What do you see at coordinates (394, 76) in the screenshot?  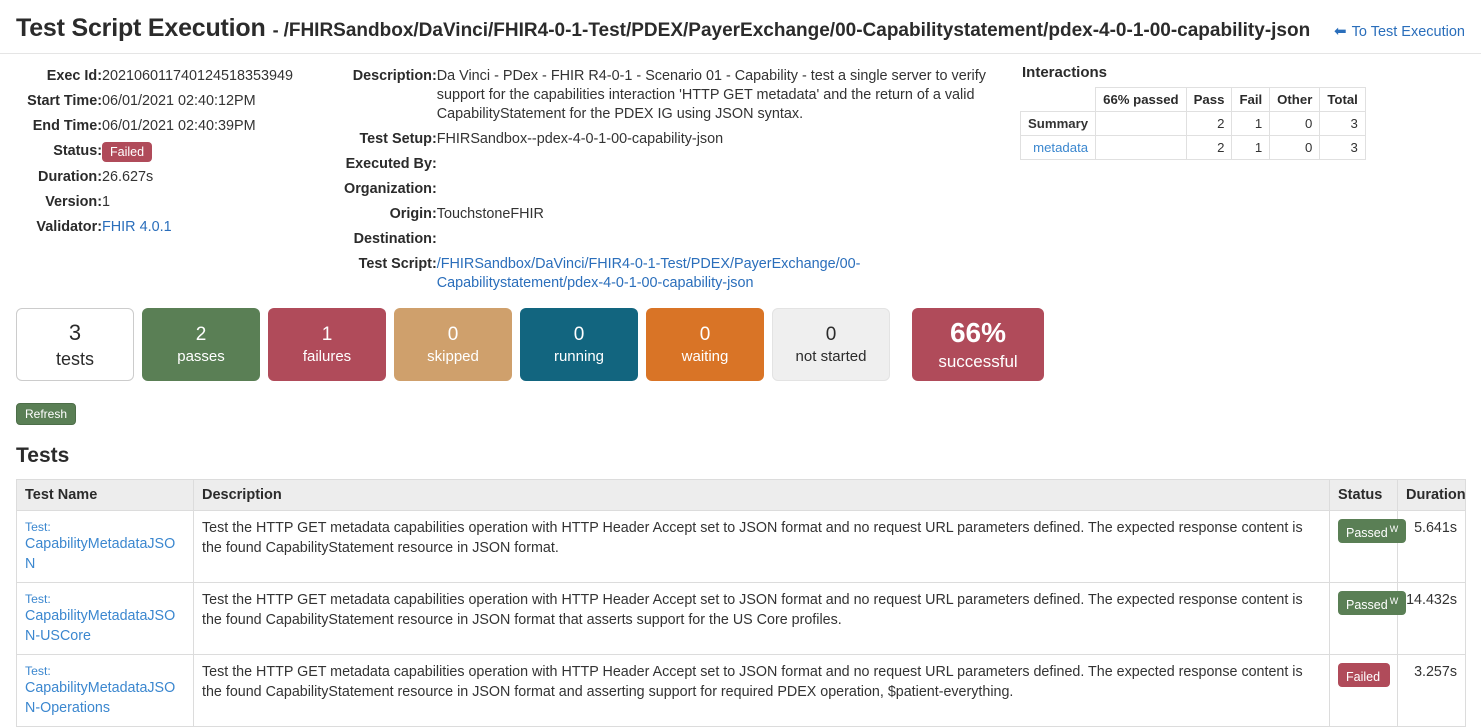 I see `description-label: Description:` at bounding box center [394, 76].